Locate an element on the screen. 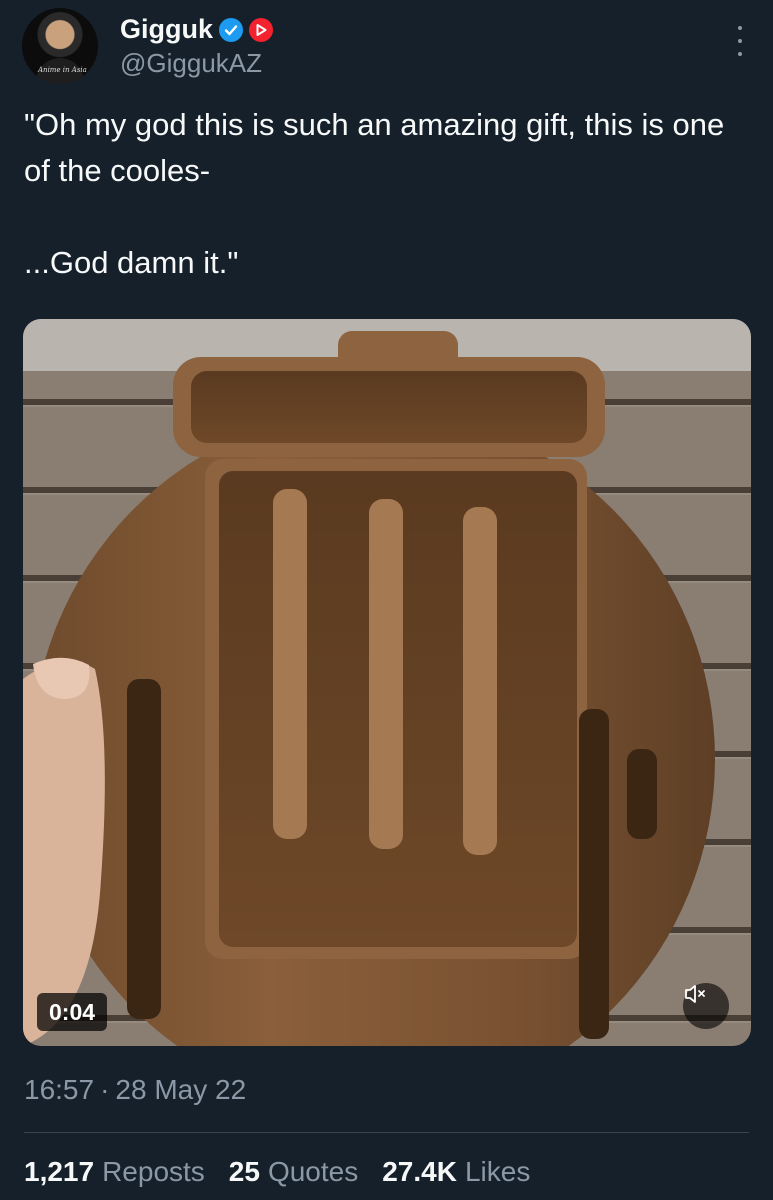 This screenshot has width=773, height=1200. likes-label: Likes is located at coordinates (497, 1171).